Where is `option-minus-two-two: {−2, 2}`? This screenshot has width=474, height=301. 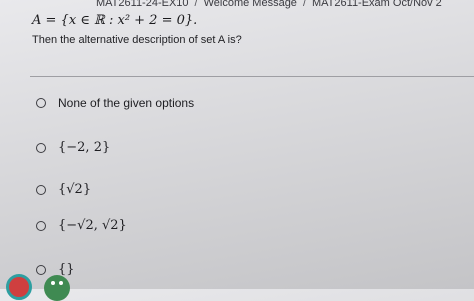 option-minus-two-two: {−2, 2} is located at coordinates (73, 147).